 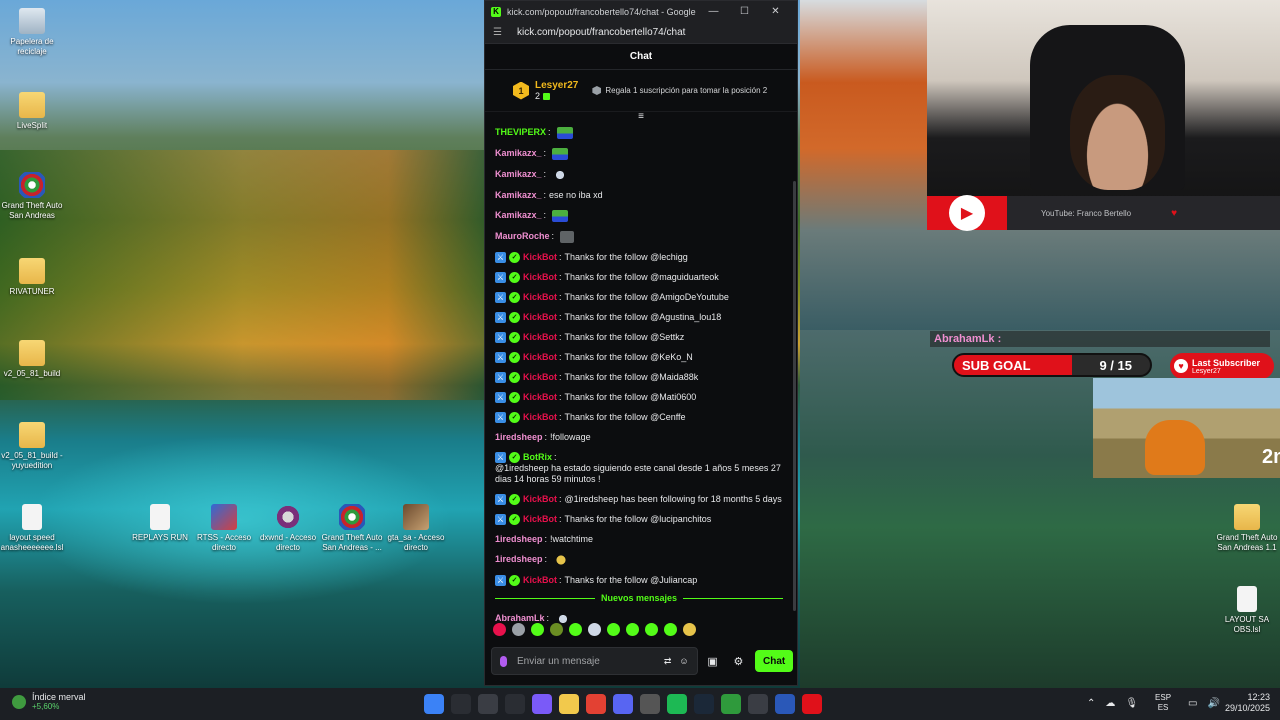 What do you see at coordinates (49, 701) in the screenshot?
I see `widget-stock: Índice merval +5,60%` at bounding box center [49, 701].